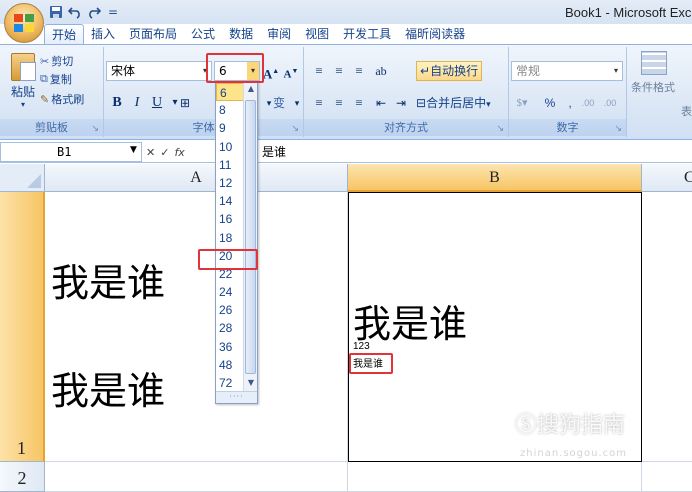 This screenshot has height=492, width=692. What do you see at coordinates (196, 477) in the screenshot?
I see `cell-a2` at bounding box center [196, 477].